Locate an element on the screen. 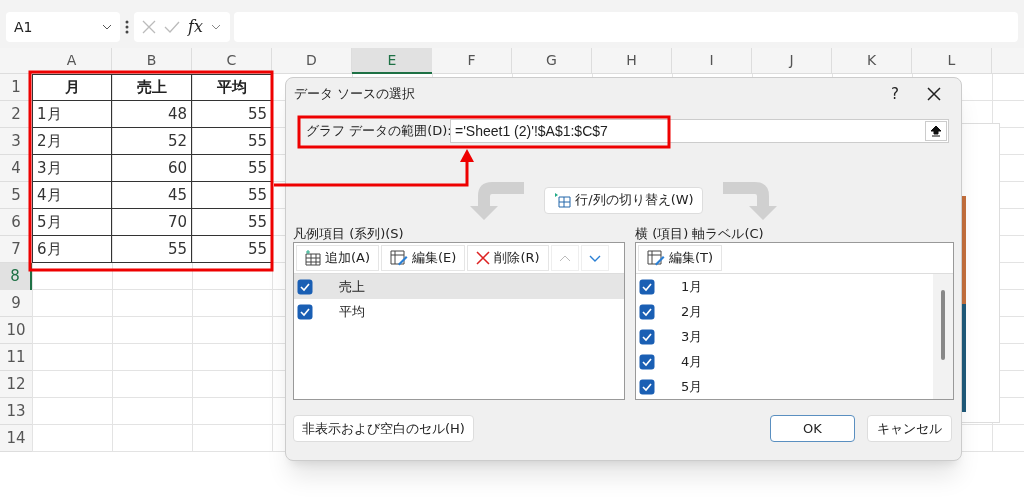  table-cell: 48 is located at coordinates (152, 114).